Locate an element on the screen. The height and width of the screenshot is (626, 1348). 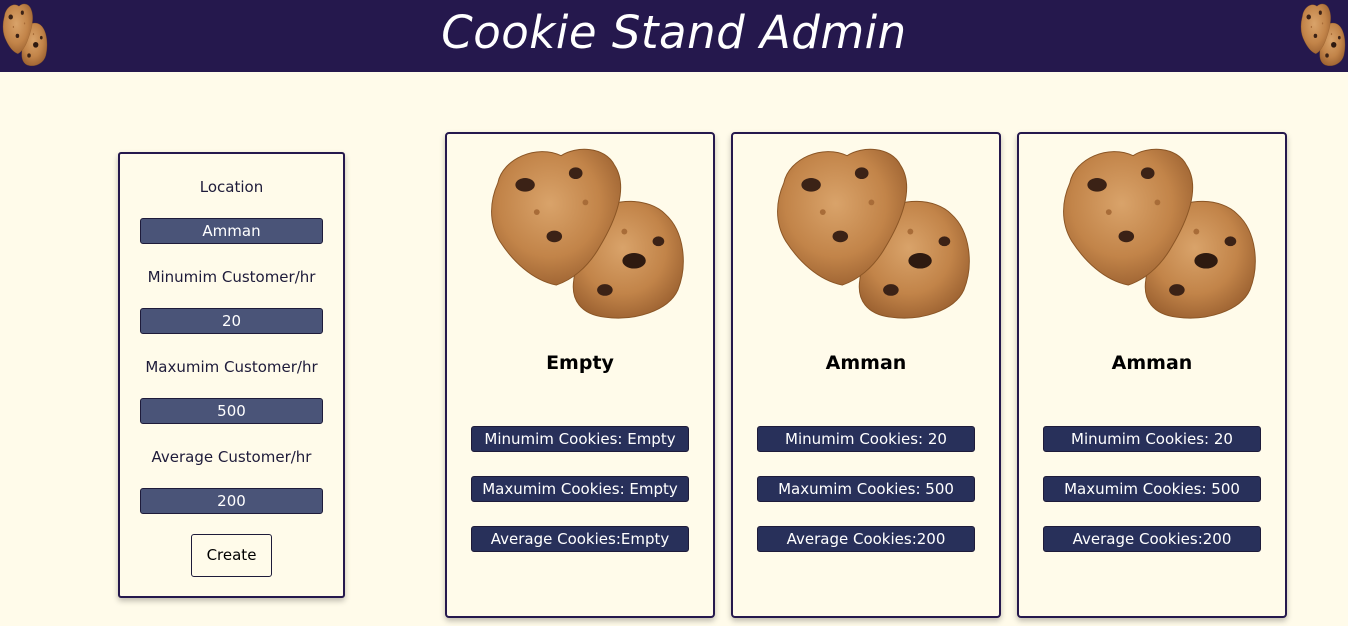
location-label: Location is located at coordinates (231, 187).